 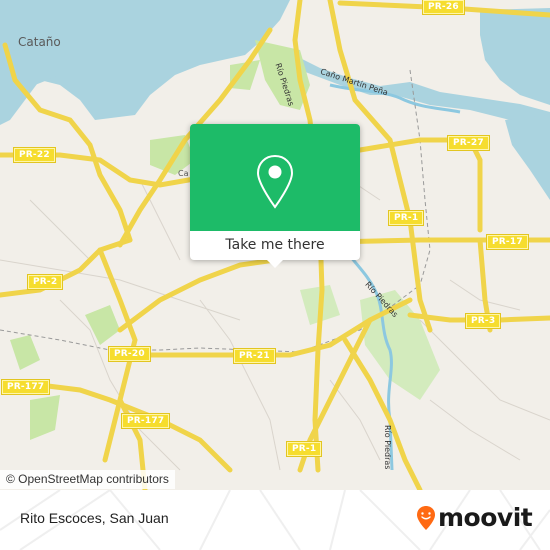 I want to click on road-shield-pr21: PR-21, so click(x=254, y=356).